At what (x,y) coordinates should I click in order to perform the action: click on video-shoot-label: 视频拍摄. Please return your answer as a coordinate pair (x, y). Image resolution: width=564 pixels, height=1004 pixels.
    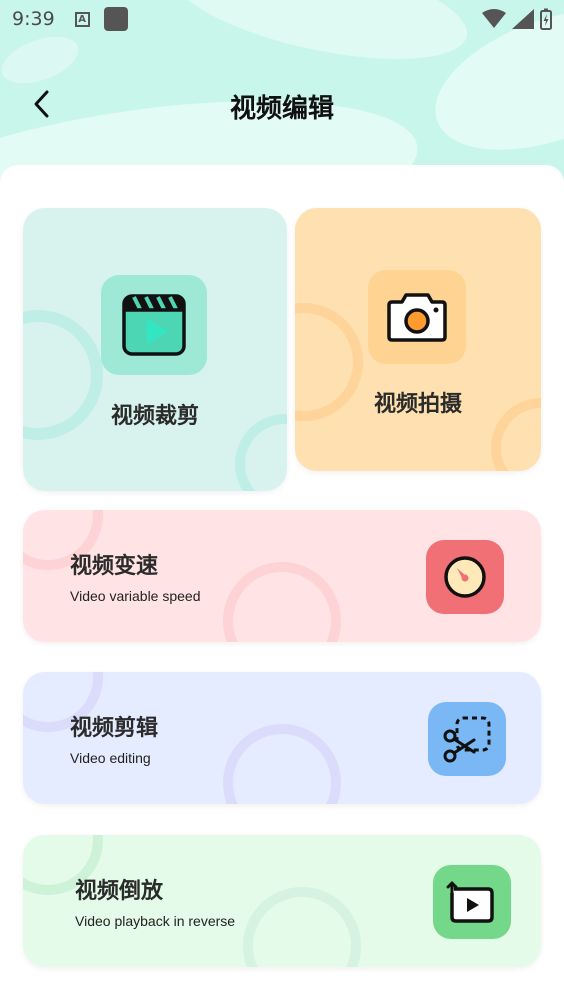
    Looking at the image, I should click on (417, 404).